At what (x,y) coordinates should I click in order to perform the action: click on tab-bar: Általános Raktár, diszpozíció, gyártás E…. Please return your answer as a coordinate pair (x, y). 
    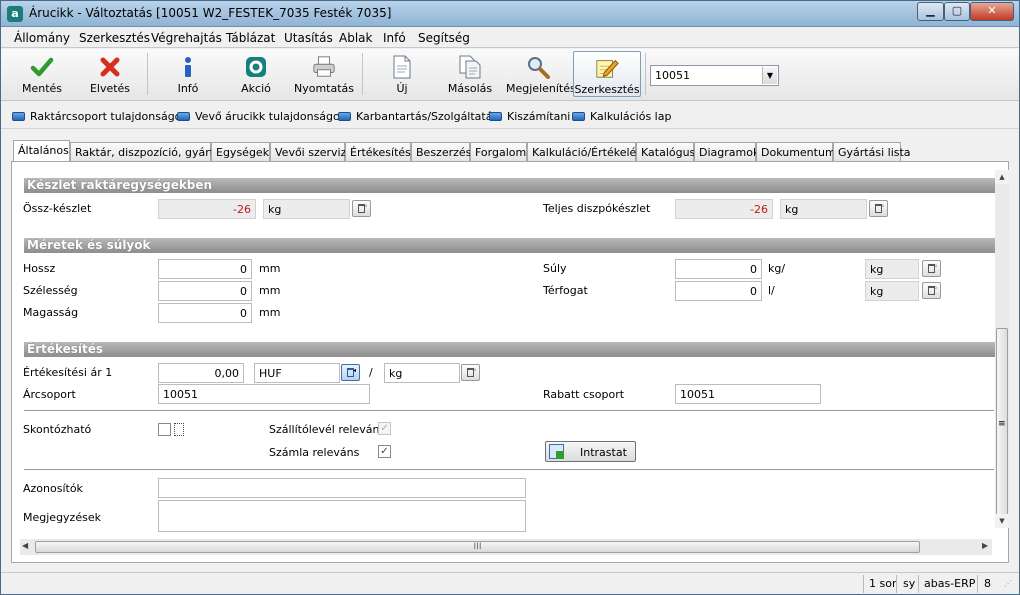
    Looking at the image, I should click on (506, 150).